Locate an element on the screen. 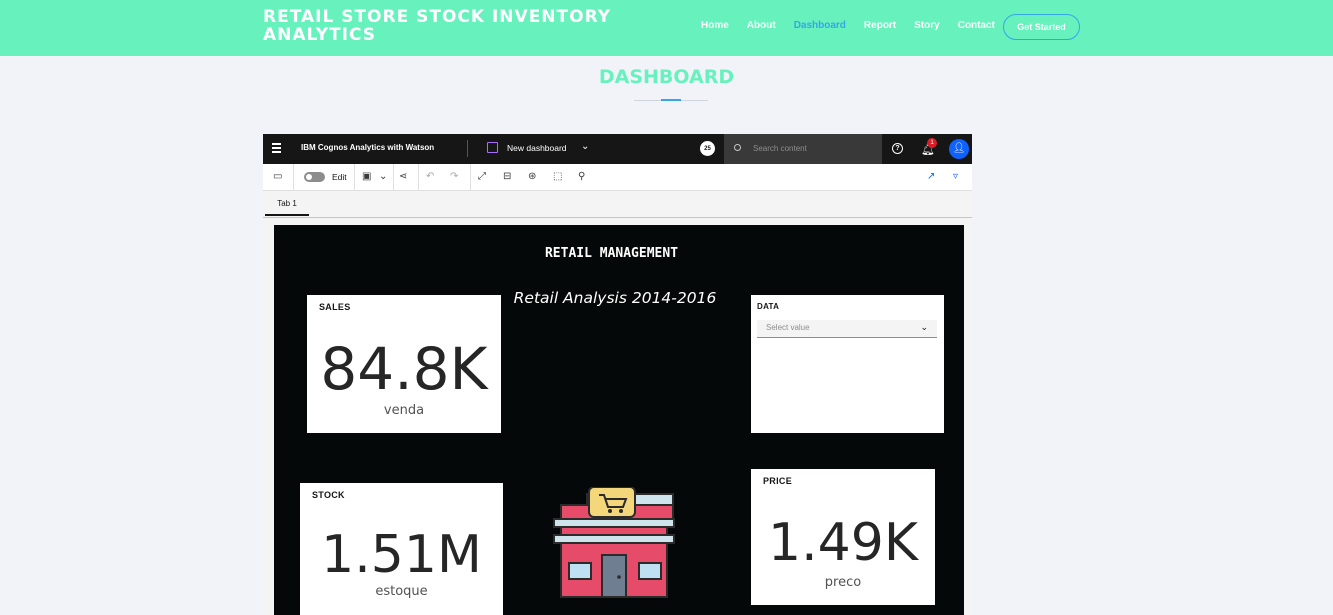  search-field: Search content is located at coordinates (803, 149).